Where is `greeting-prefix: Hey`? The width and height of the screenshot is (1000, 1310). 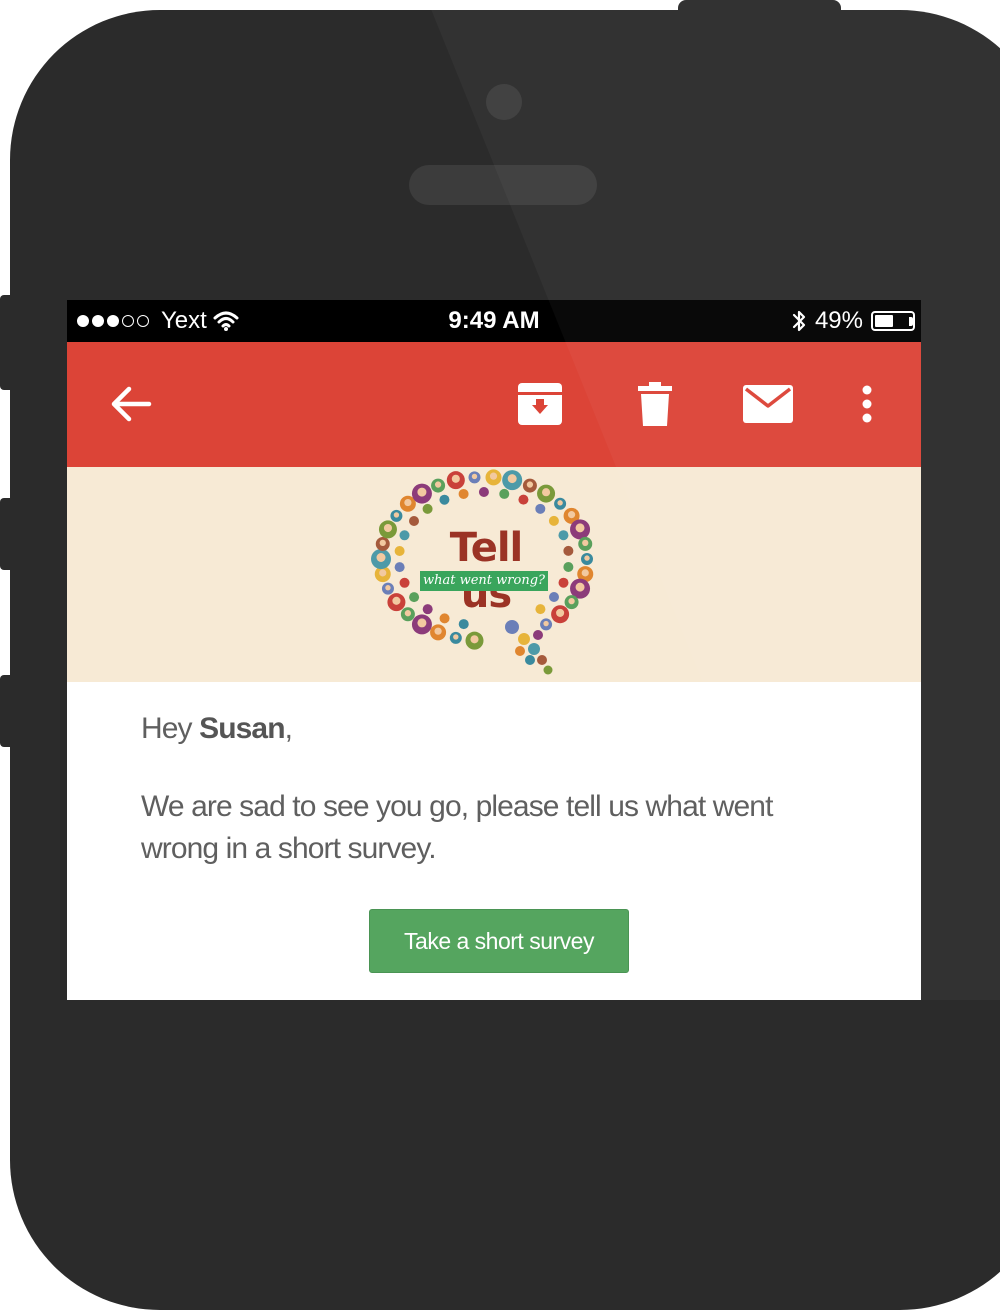 greeting-prefix: Hey is located at coordinates (170, 728).